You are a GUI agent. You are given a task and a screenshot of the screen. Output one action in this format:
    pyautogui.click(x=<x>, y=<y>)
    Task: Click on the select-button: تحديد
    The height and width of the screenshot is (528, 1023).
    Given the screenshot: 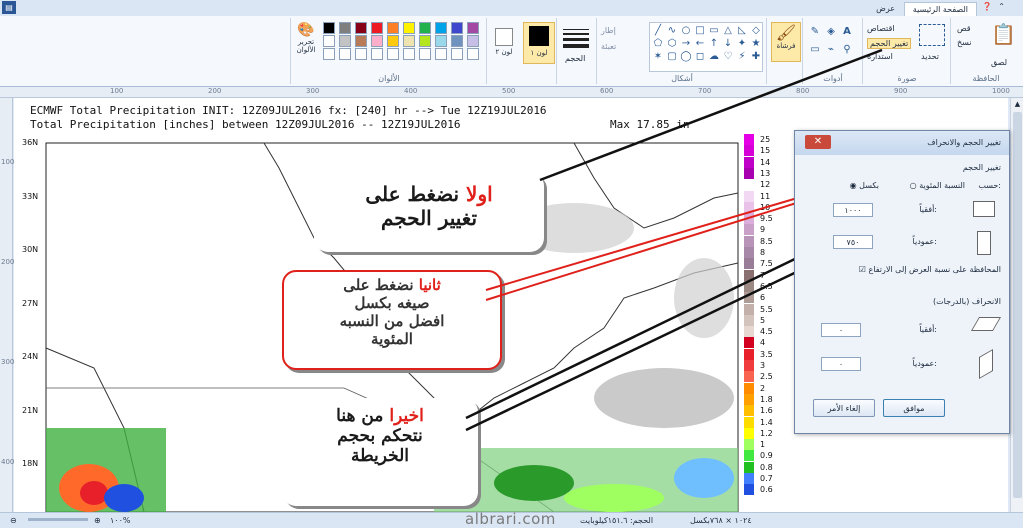 What is the action you would take?
    pyautogui.click(x=930, y=56)
    